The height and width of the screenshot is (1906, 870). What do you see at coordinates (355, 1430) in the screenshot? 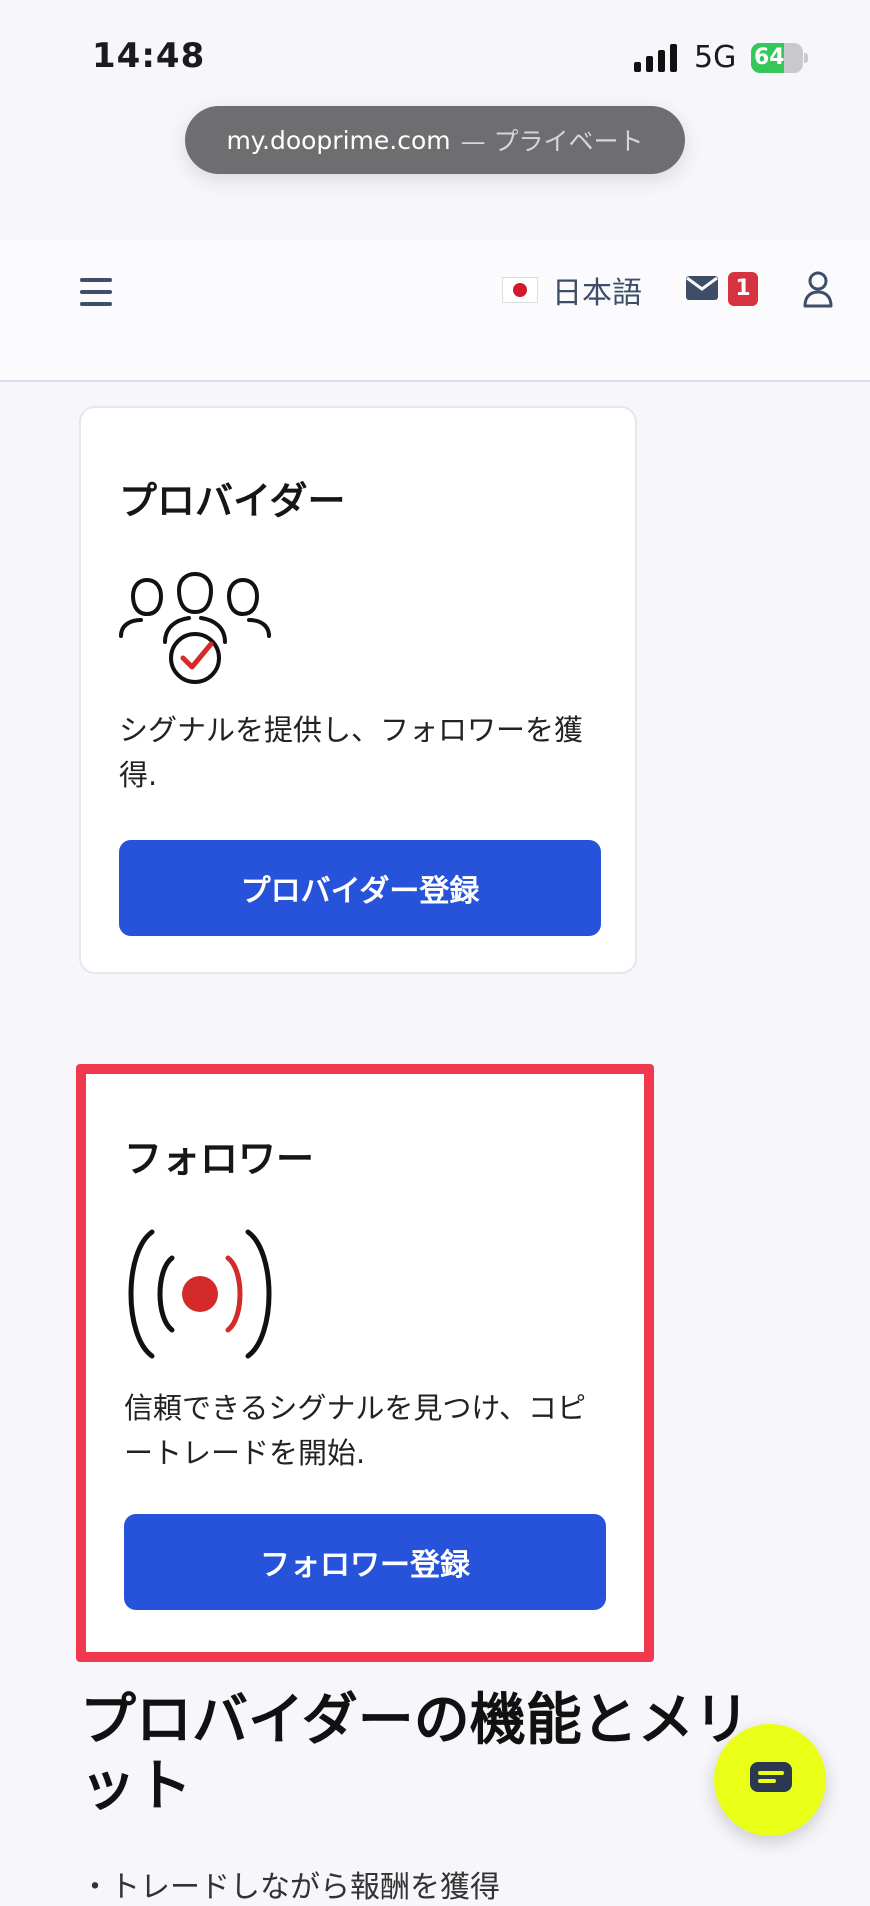
I see `follower-description: 信頼できるシグナルを見つけ、コピートレードを開始.` at bounding box center [355, 1430].